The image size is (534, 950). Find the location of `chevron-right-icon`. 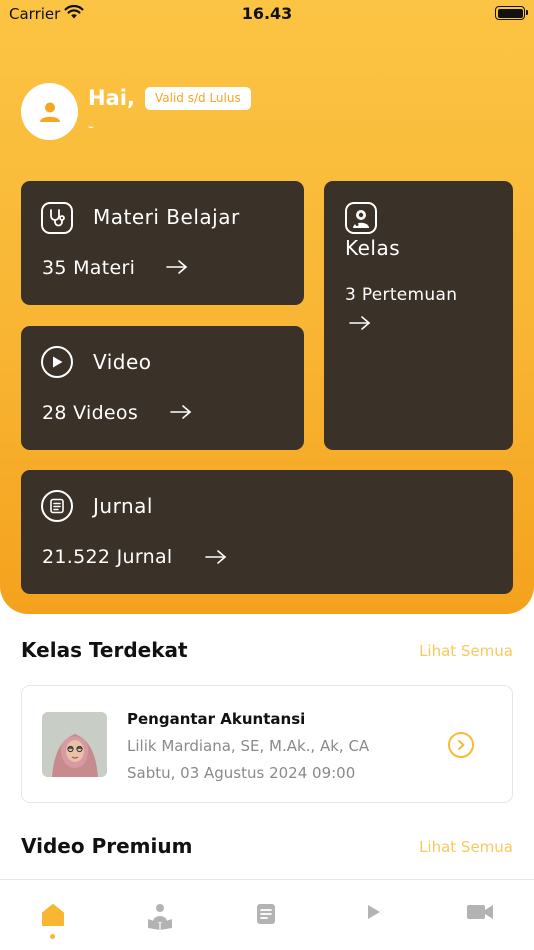

chevron-right-icon is located at coordinates (461, 745).